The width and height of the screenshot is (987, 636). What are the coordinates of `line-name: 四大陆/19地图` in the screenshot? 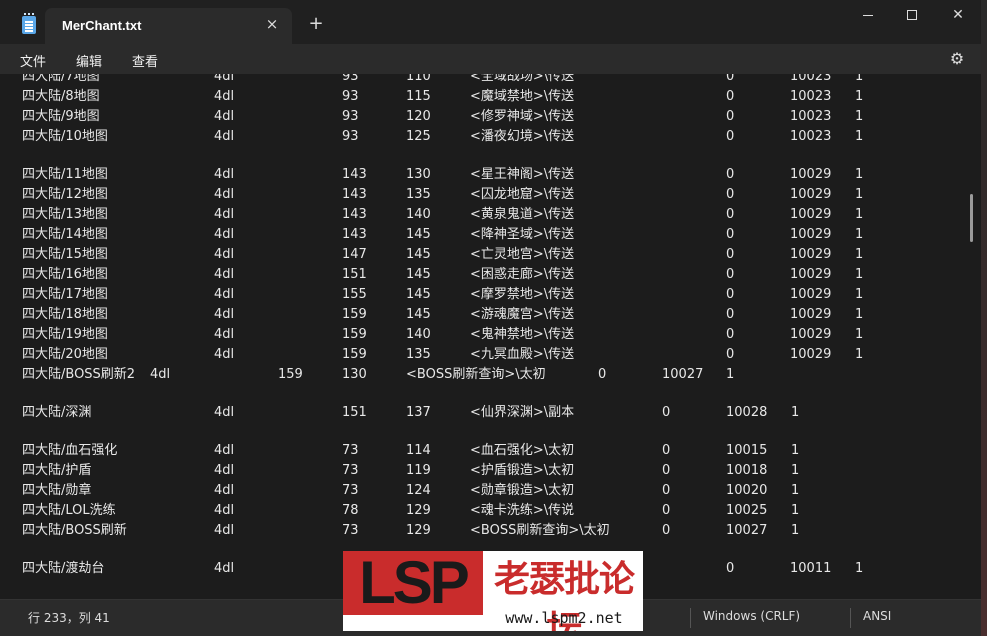 It's located at (65, 334).